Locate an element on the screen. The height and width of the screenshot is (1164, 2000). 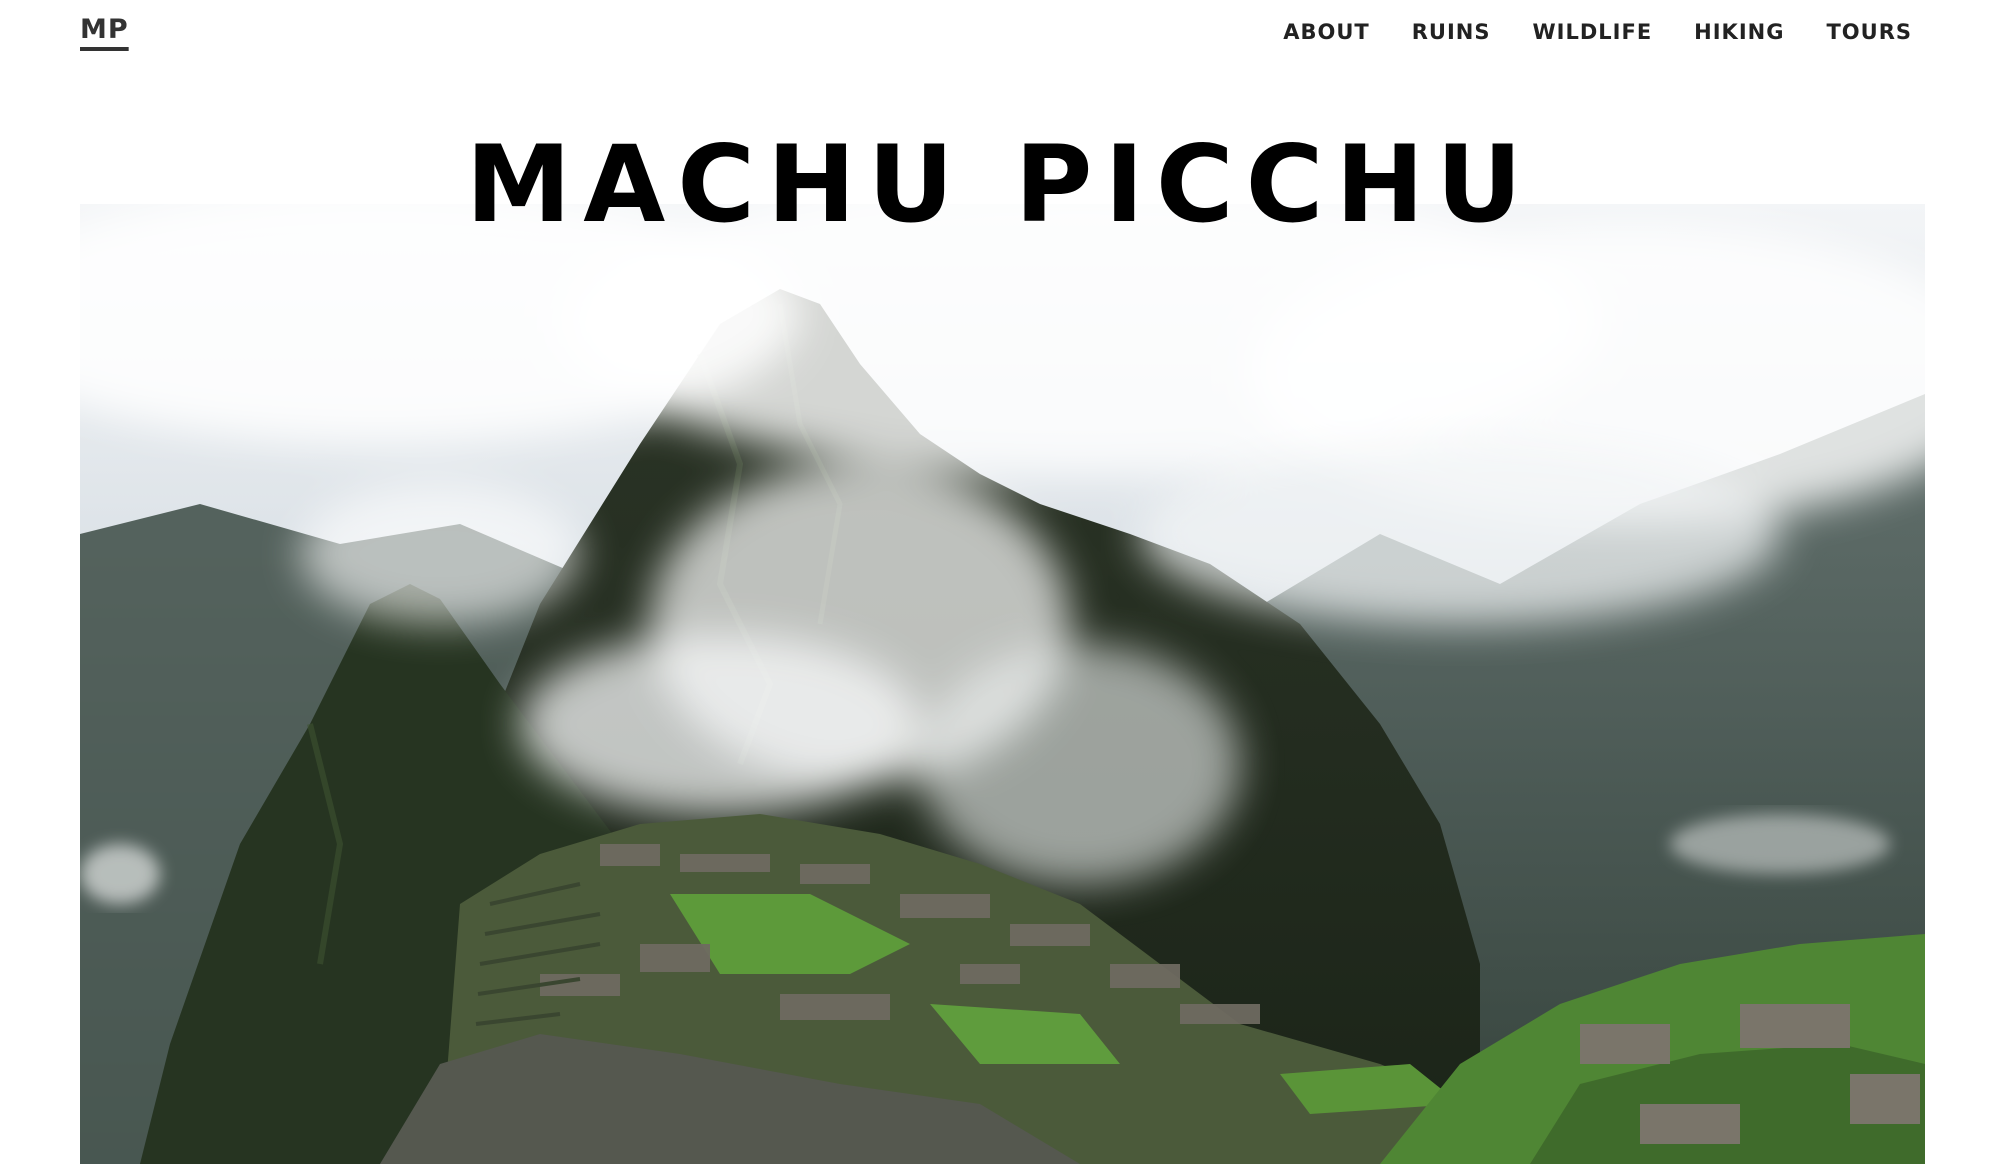
page-title: MACHU PICCHU is located at coordinates (1000, 184).